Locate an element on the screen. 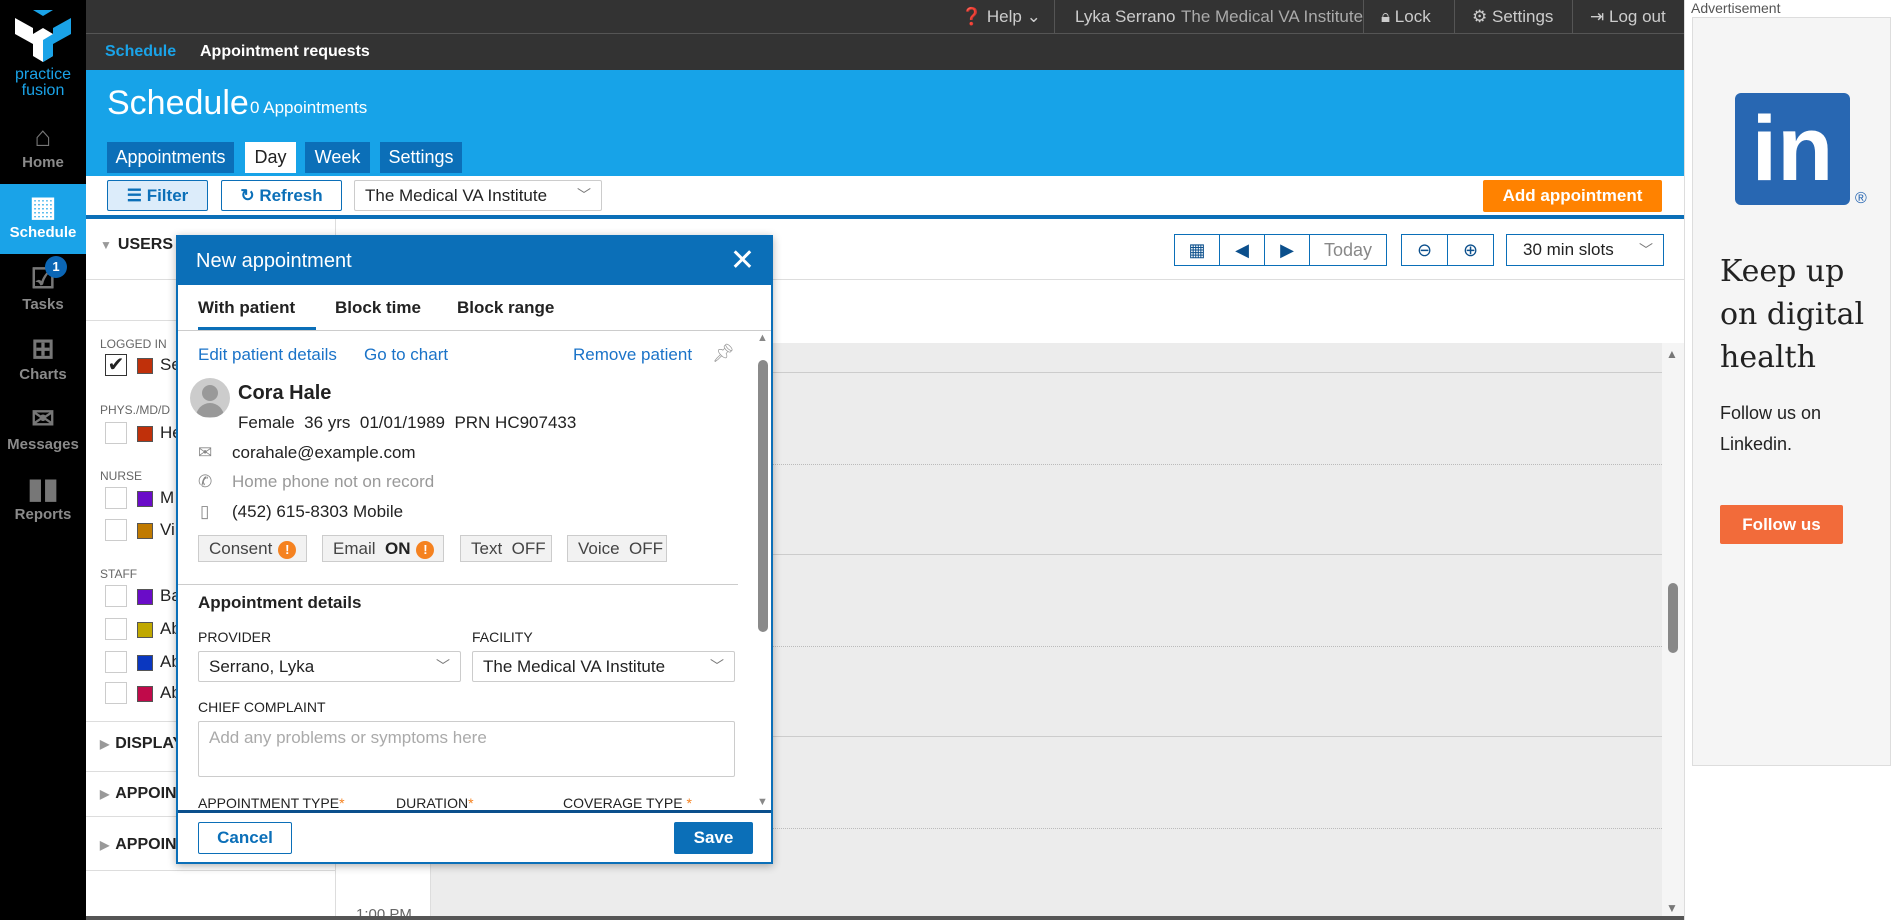  subnav-appointment-requests: Appointment requests is located at coordinates (285, 52).